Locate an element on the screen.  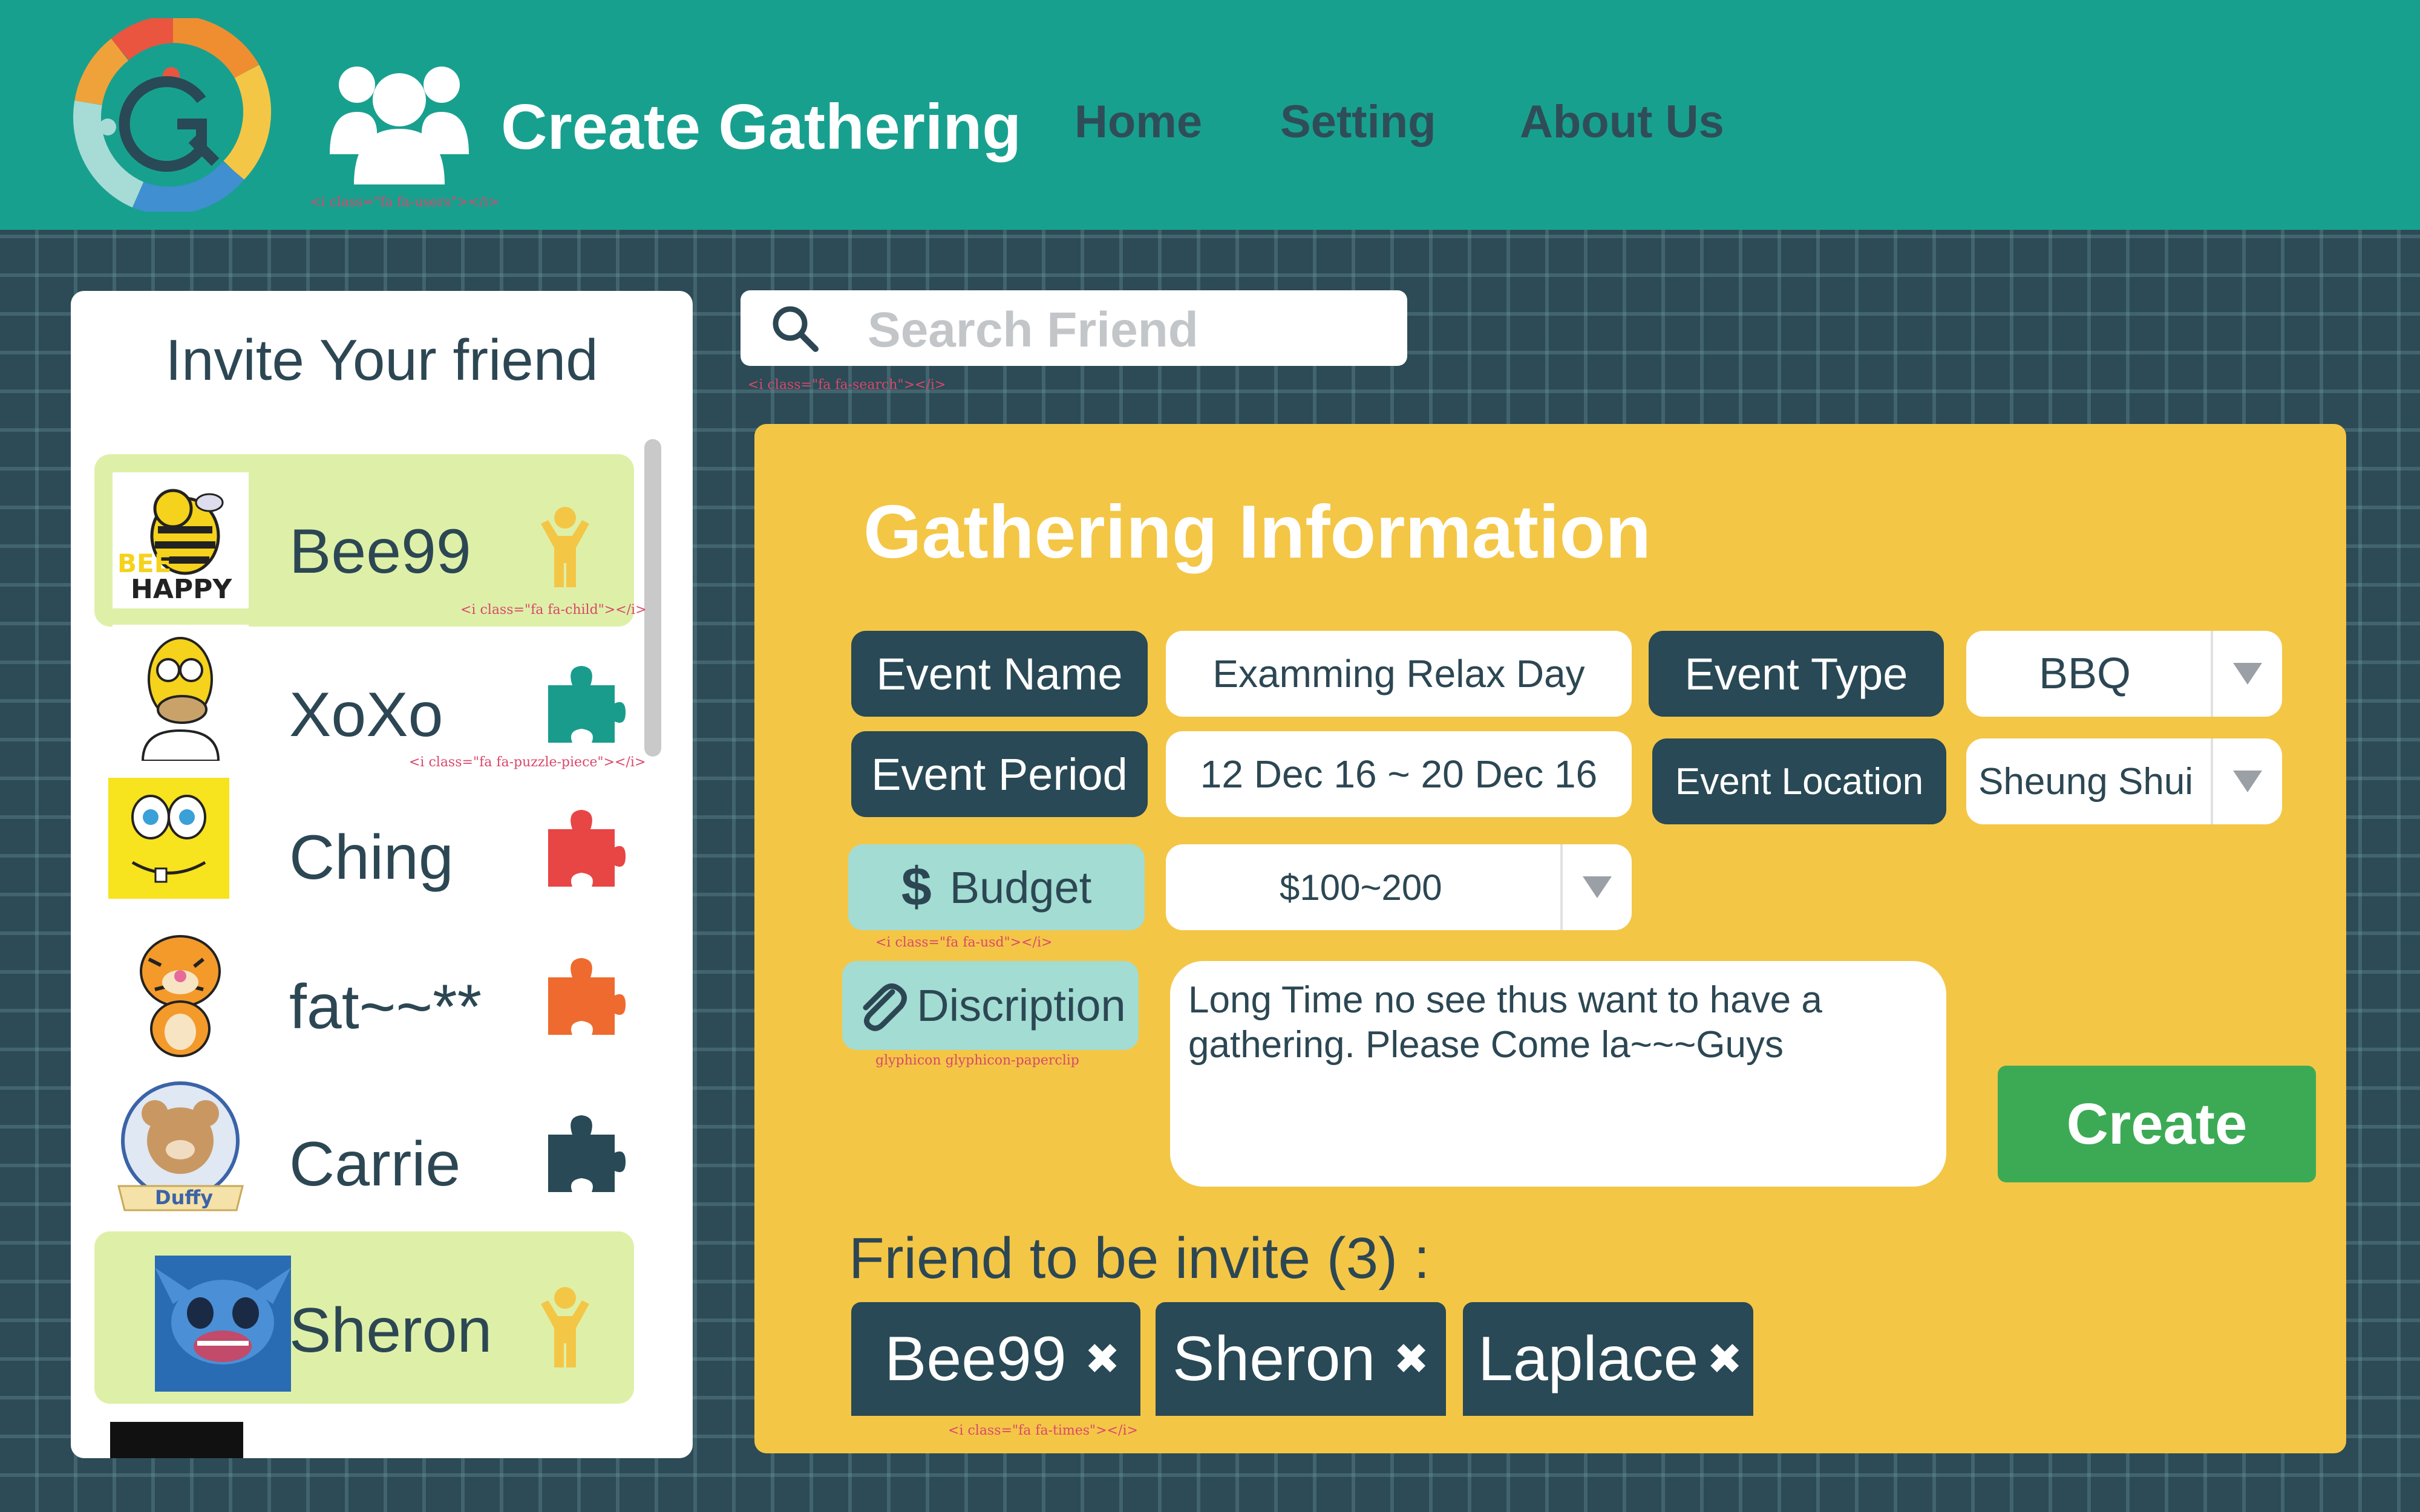
search-icon-source-note: <i class="fa fa-search"></i> is located at coordinates (847, 385).